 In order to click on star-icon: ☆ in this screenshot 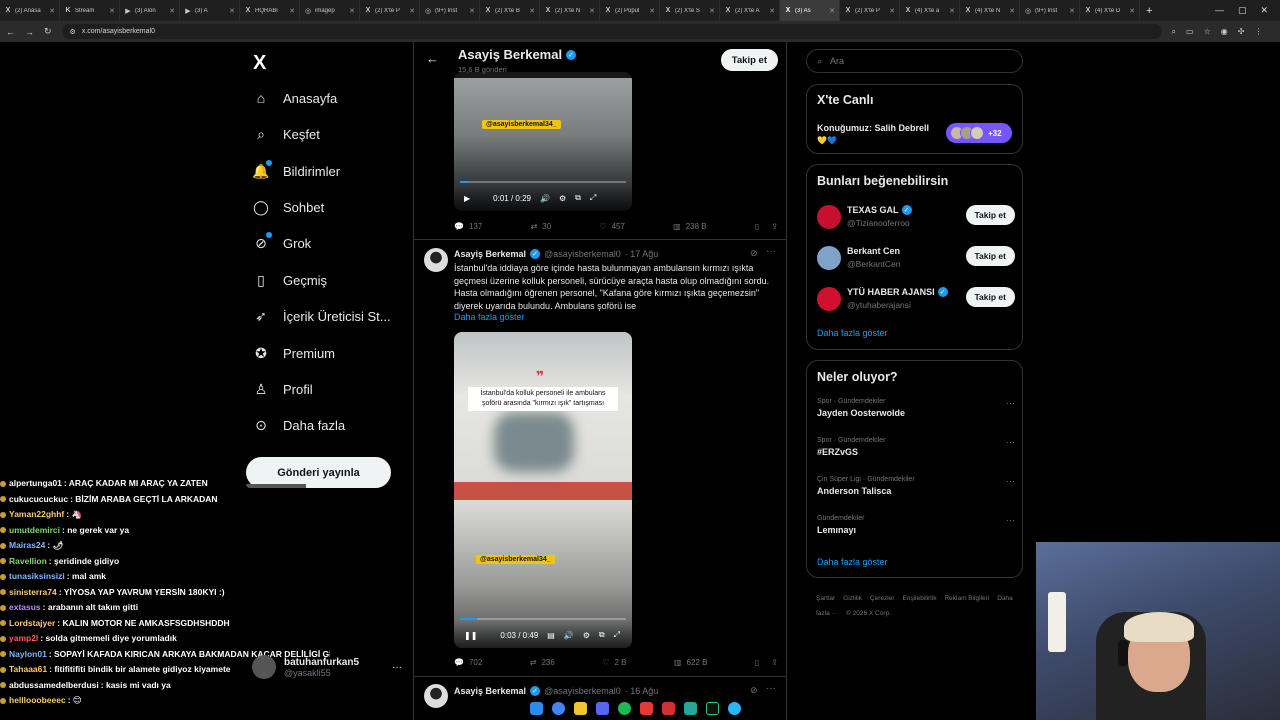, I will do `click(1207, 32)`.